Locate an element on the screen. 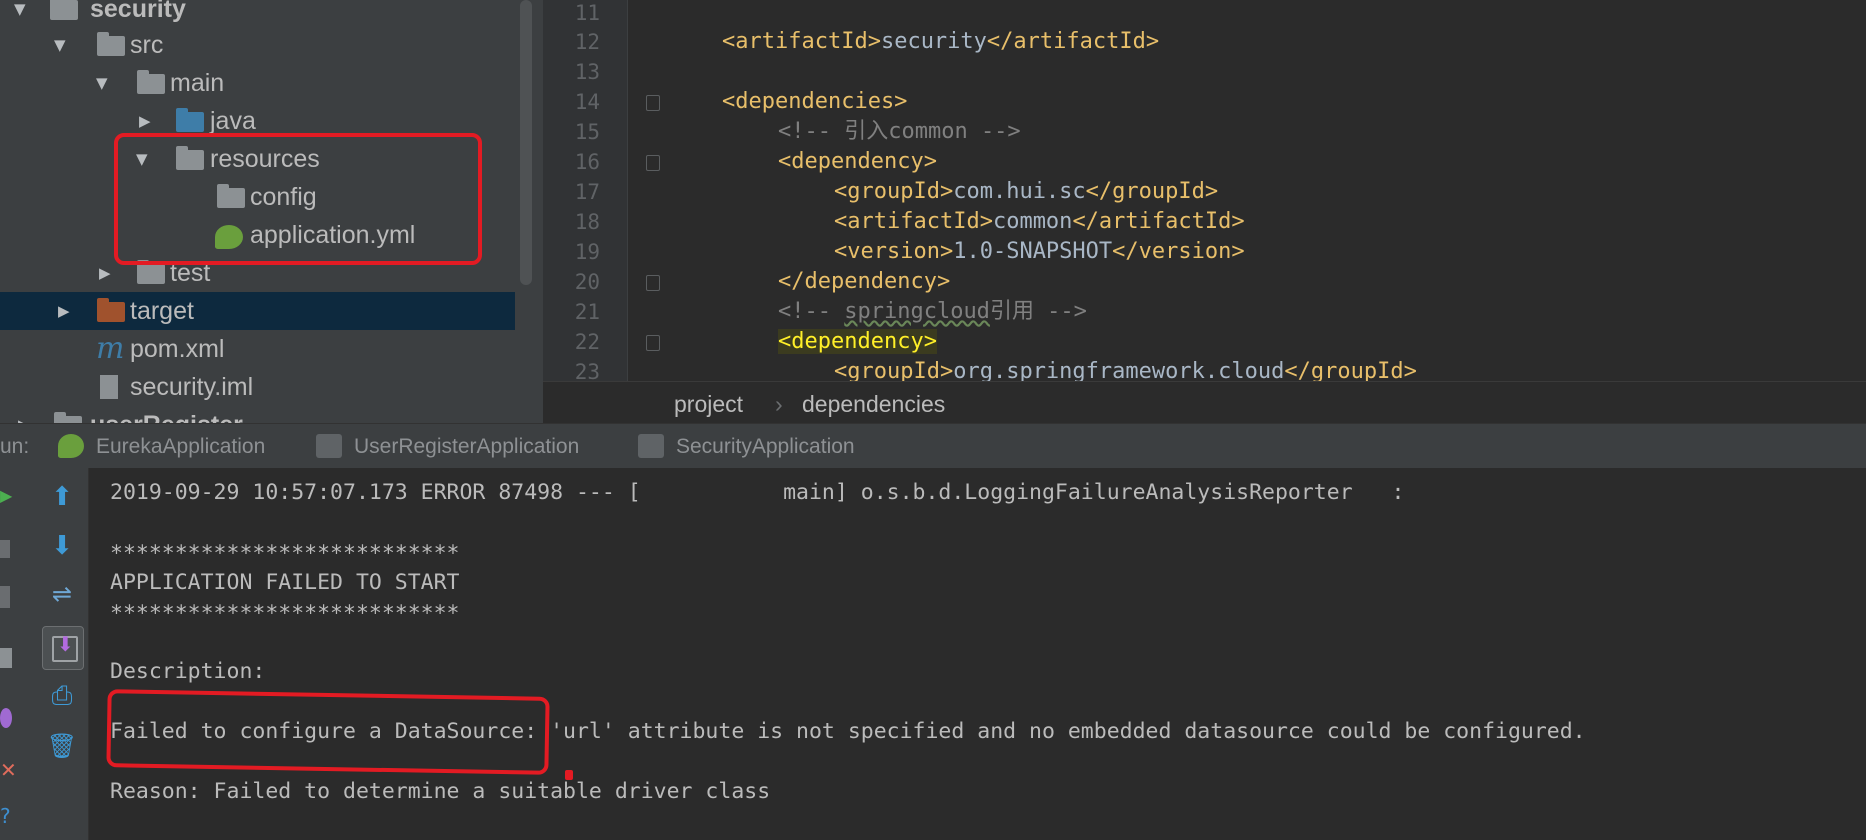 This screenshot has width=1866, height=840. app-icon is located at coordinates (329, 446).